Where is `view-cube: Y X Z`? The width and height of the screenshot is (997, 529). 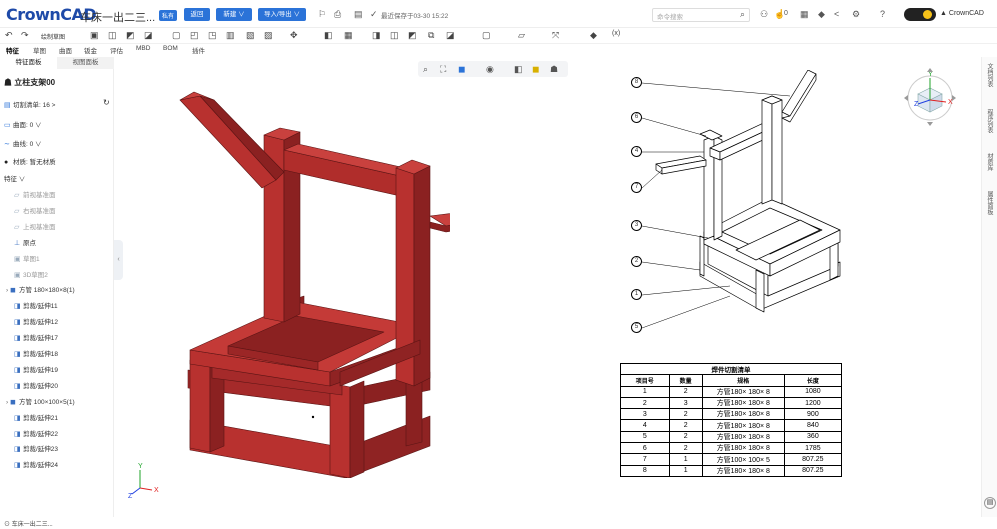 view-cube: Y X Z is located at coordinates (930, 96).